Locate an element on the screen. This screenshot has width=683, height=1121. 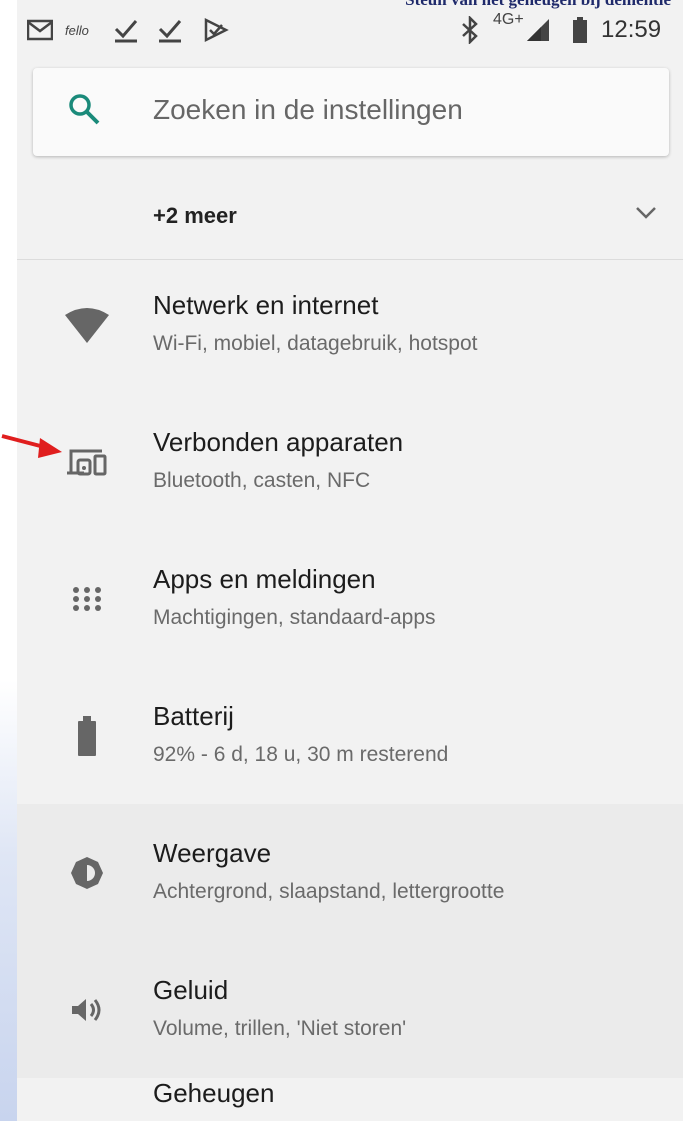
item-subtitle: Volume, trillen, 'Niet storen' is located at coordinates (280, 1028).